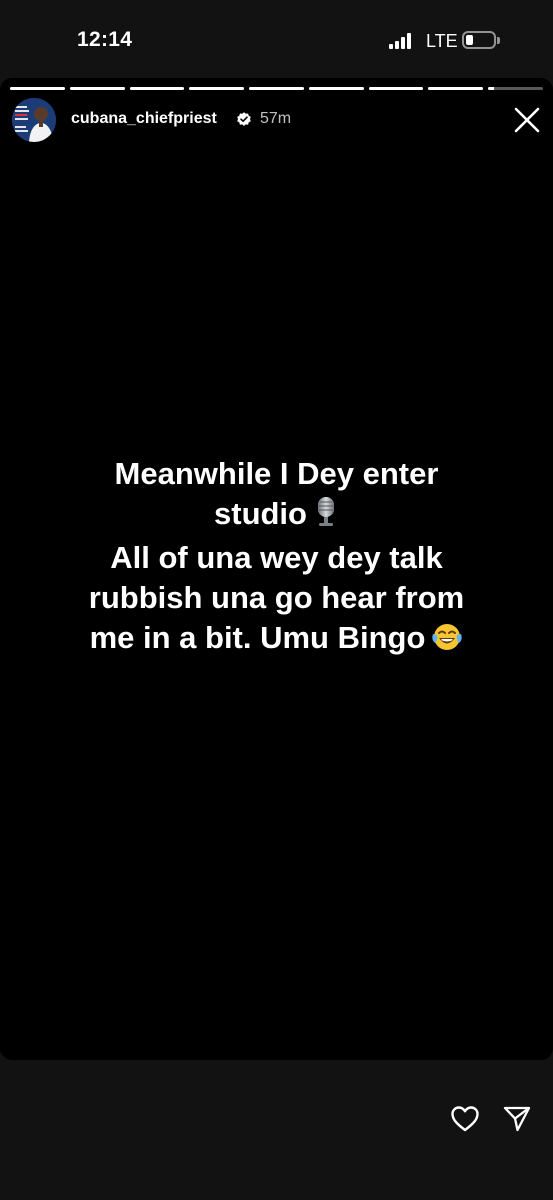 The height and width of the screenshot is (1200, 553). I want to click on story-text-line: rubbish una go hear from, so click(276, 597).